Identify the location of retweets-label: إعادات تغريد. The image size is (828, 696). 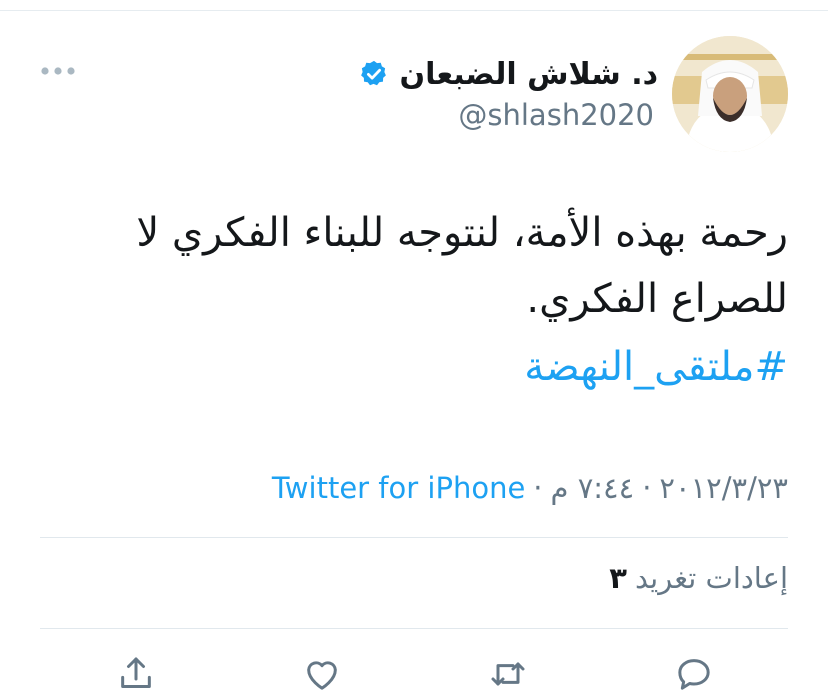
(711, 578).